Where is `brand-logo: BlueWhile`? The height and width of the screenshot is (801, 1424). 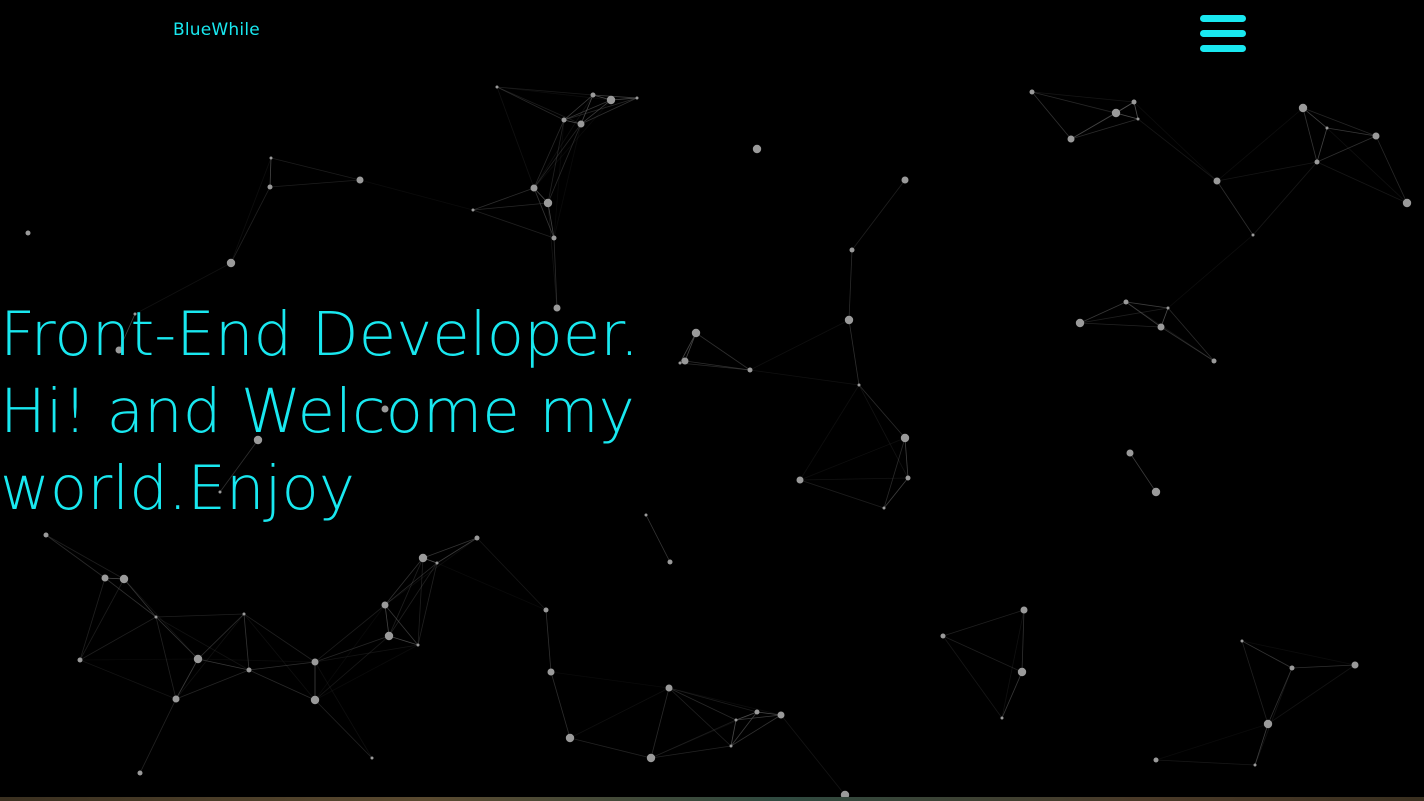 brand-logo: BlueWhile is located at coordinates (216, 30).